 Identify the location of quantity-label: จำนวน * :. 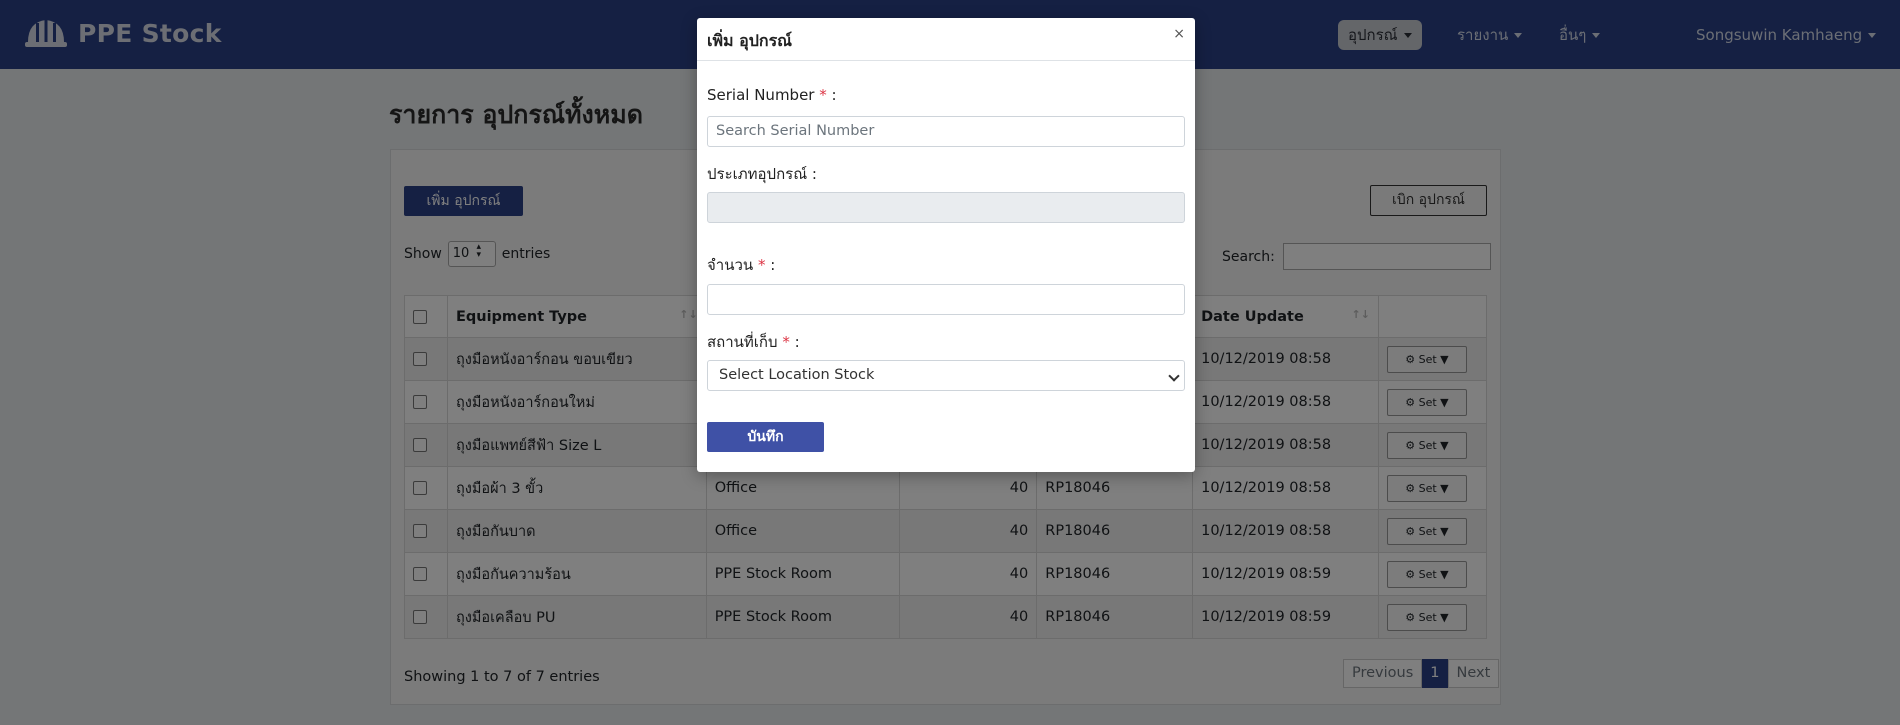
(741, 265).